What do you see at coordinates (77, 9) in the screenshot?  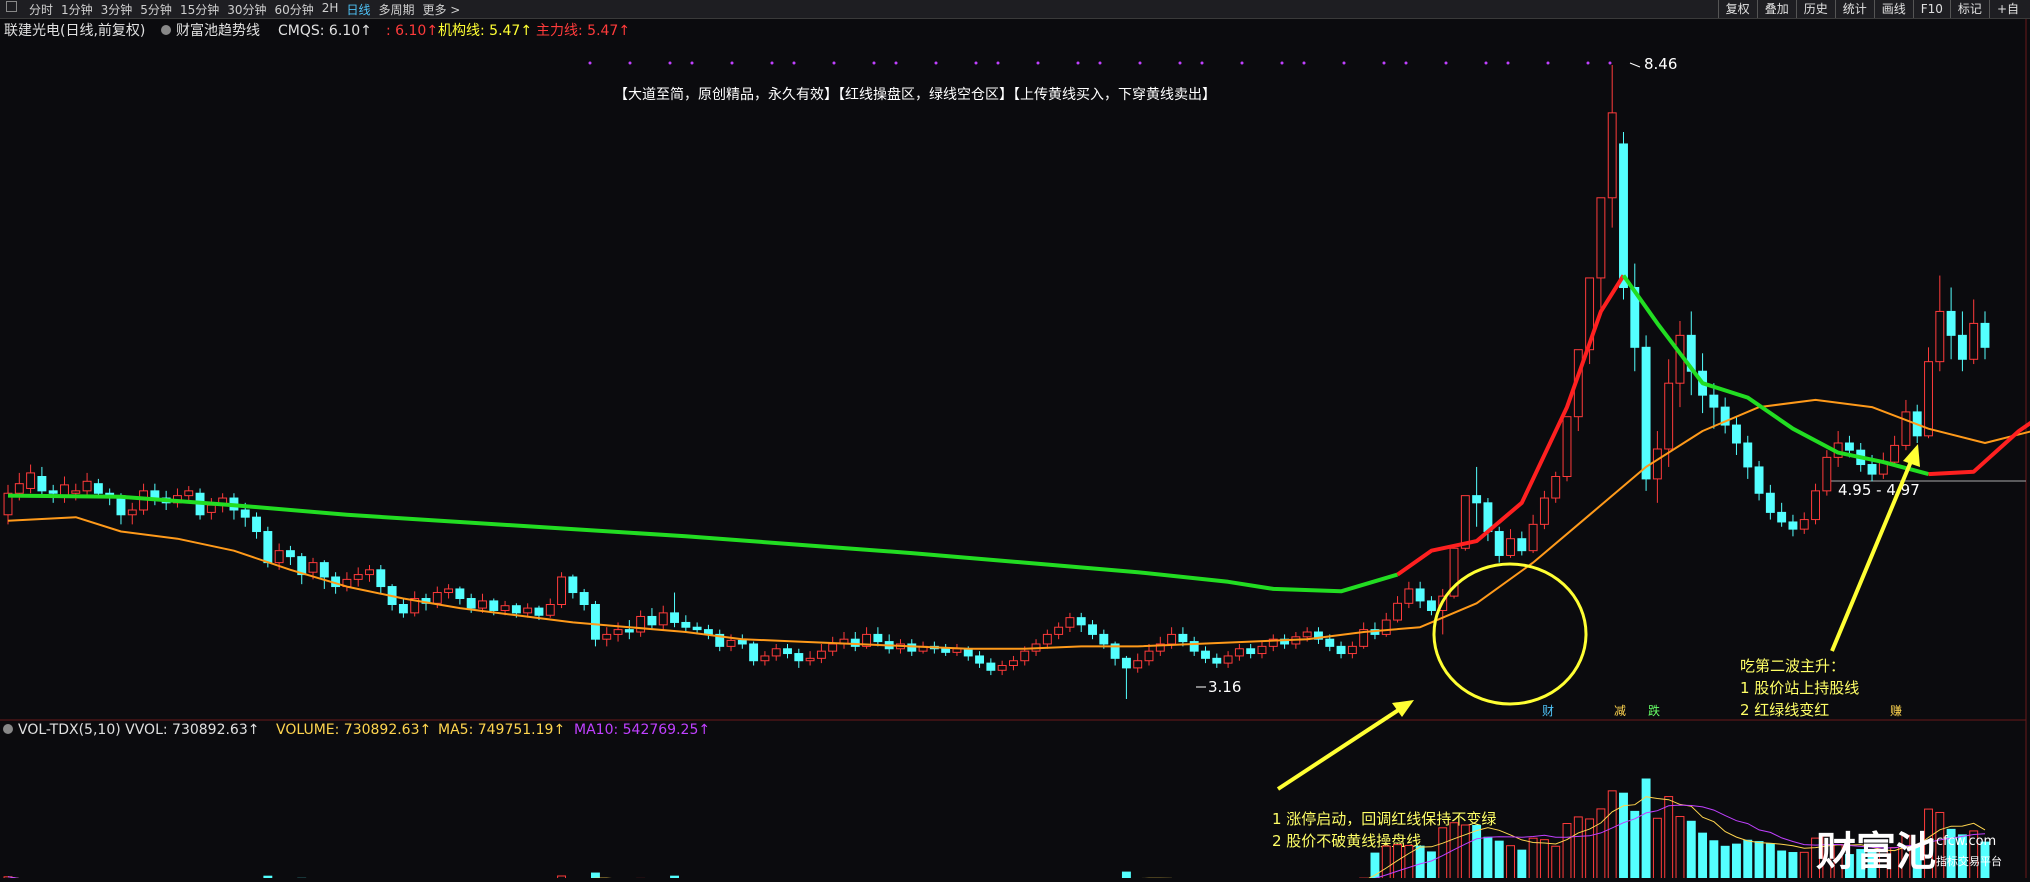 I see `tab-1: 1分钟` at bounding box center [77, 9].